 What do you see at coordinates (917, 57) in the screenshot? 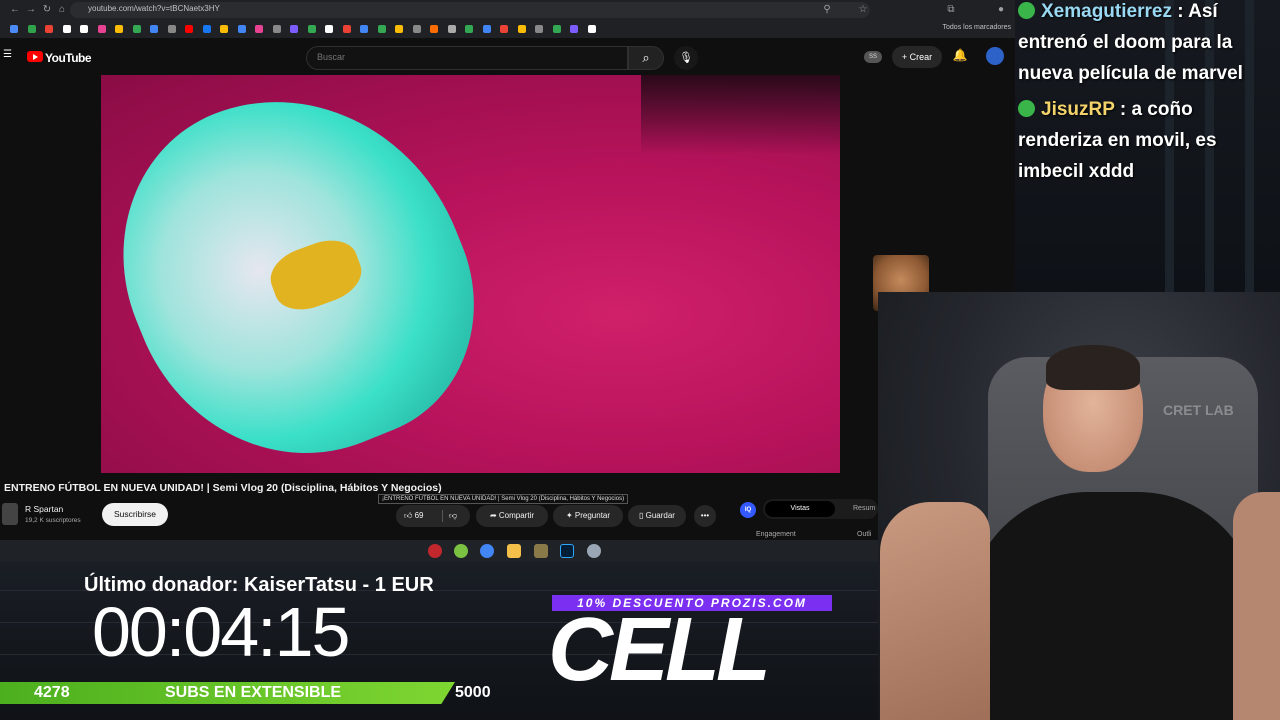
I see `create-button: + Crear` at bounding box center [917, 57].